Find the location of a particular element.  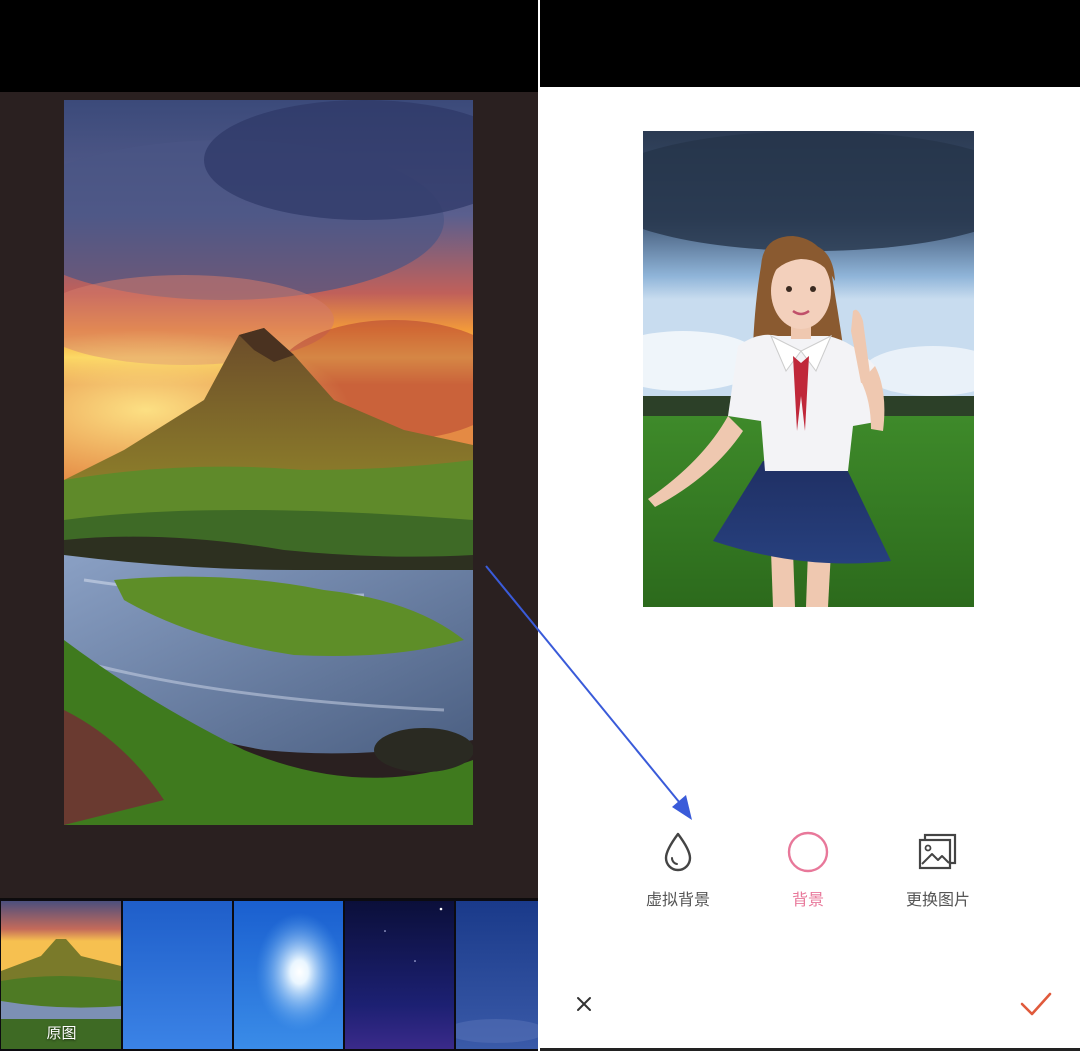

close-icon is located at coordinates (584, 1004).